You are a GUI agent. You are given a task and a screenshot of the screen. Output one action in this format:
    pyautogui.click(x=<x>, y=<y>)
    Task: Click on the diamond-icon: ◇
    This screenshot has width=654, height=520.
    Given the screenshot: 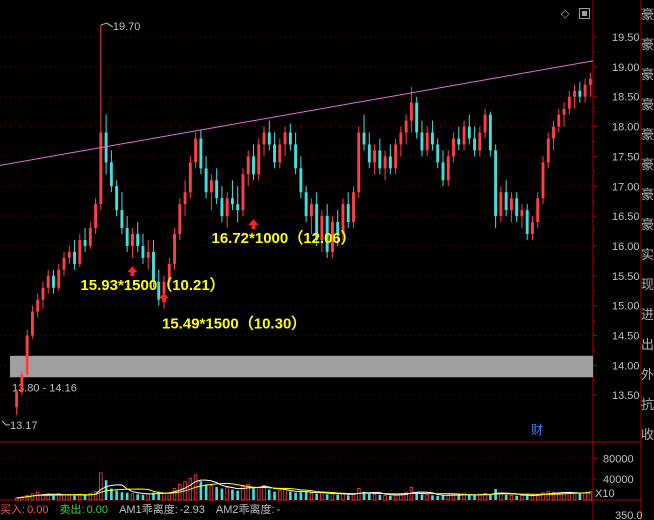 What is the action you would take?
    pyautogui.click(x=565, y=14)
    